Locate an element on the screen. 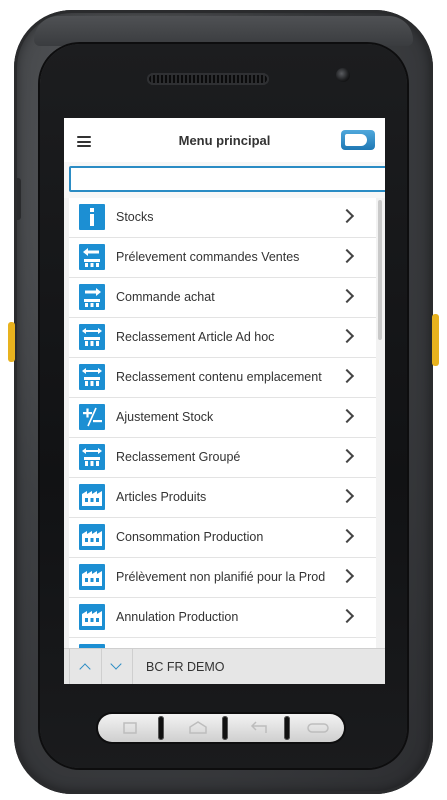  menu-key-icon is located at coordinates (318, 728).